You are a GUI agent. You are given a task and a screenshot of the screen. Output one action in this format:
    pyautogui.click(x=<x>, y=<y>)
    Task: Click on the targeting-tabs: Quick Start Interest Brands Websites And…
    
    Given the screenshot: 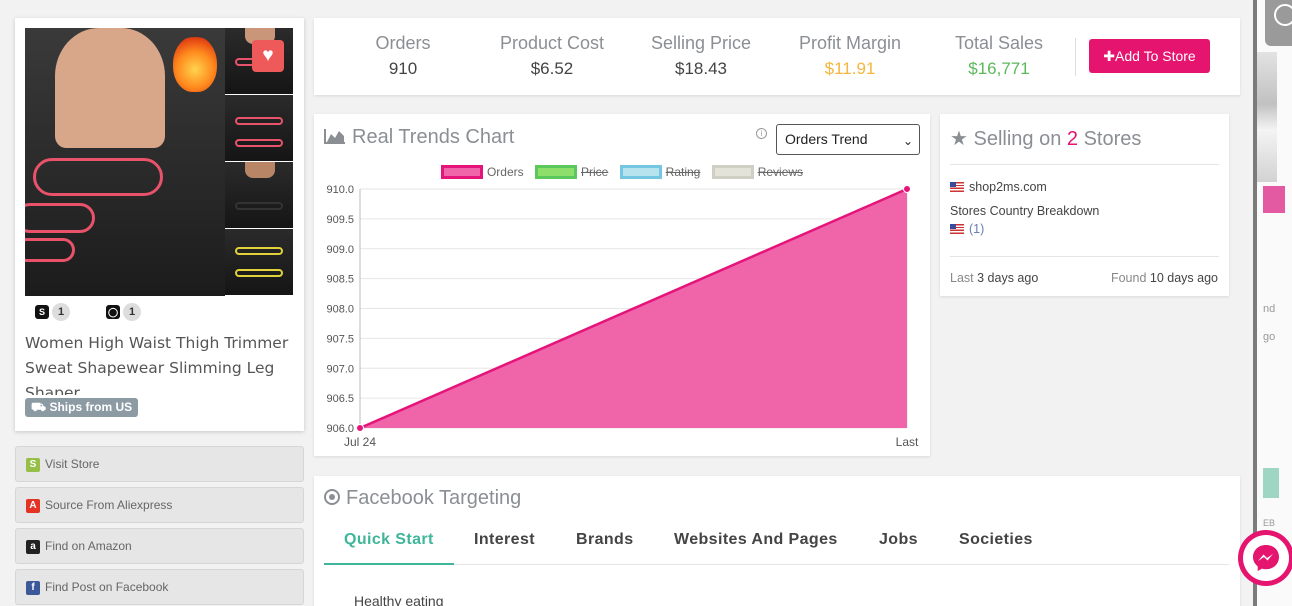 What is the action you would take?
    pyautogui.click(x=776, y=546)
    